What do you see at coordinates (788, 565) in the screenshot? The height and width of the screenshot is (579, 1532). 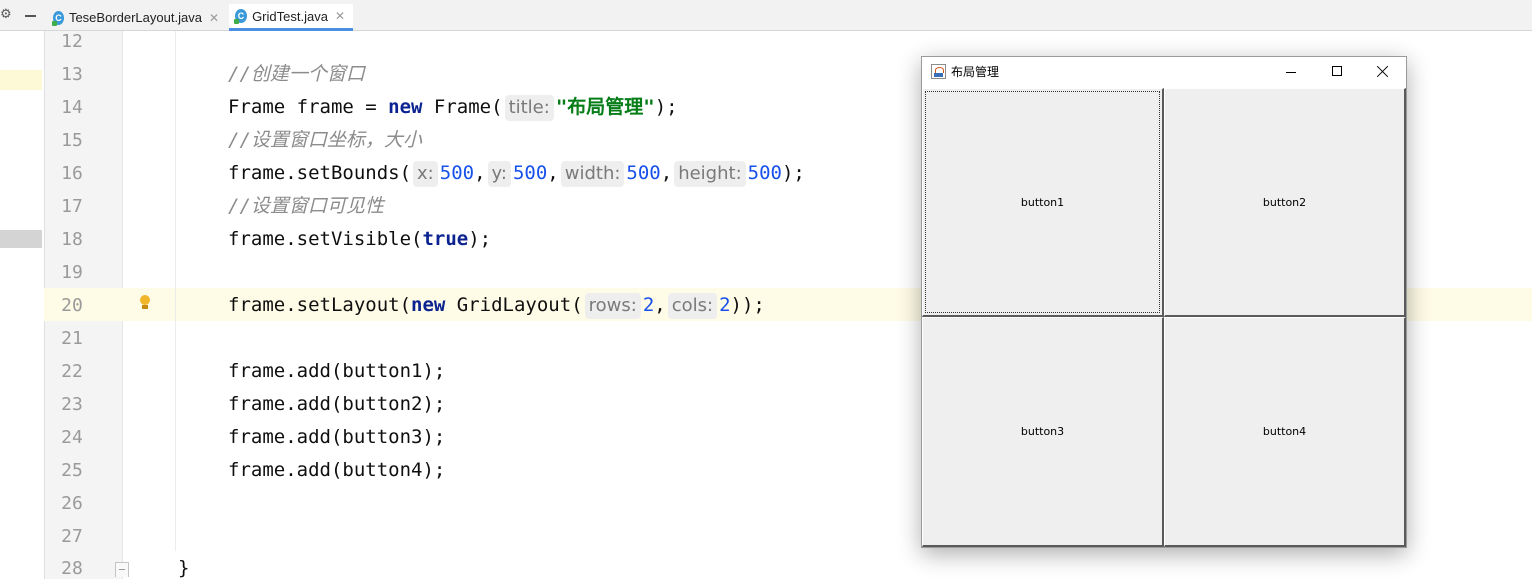 I see `code-line: 28 }` at bounding box center [788, 565].